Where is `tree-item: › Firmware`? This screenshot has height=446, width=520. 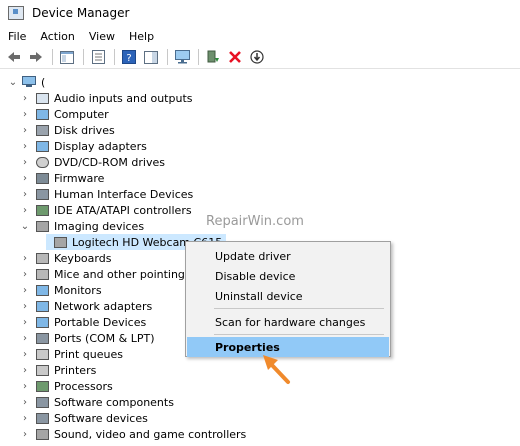
tree-item: › Firmware is located at coordinates (62, 178).